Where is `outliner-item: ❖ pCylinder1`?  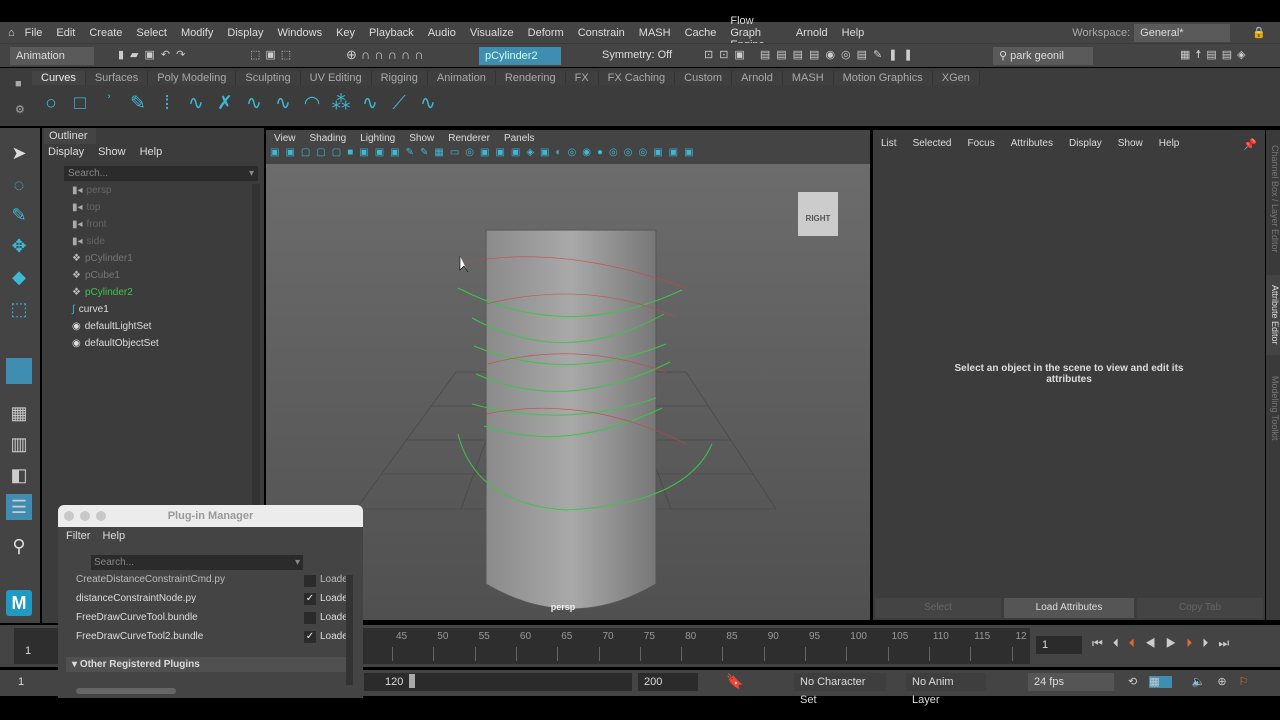 outliner-item: ❖ pCylinder1 is located at coordinates (102, 258).